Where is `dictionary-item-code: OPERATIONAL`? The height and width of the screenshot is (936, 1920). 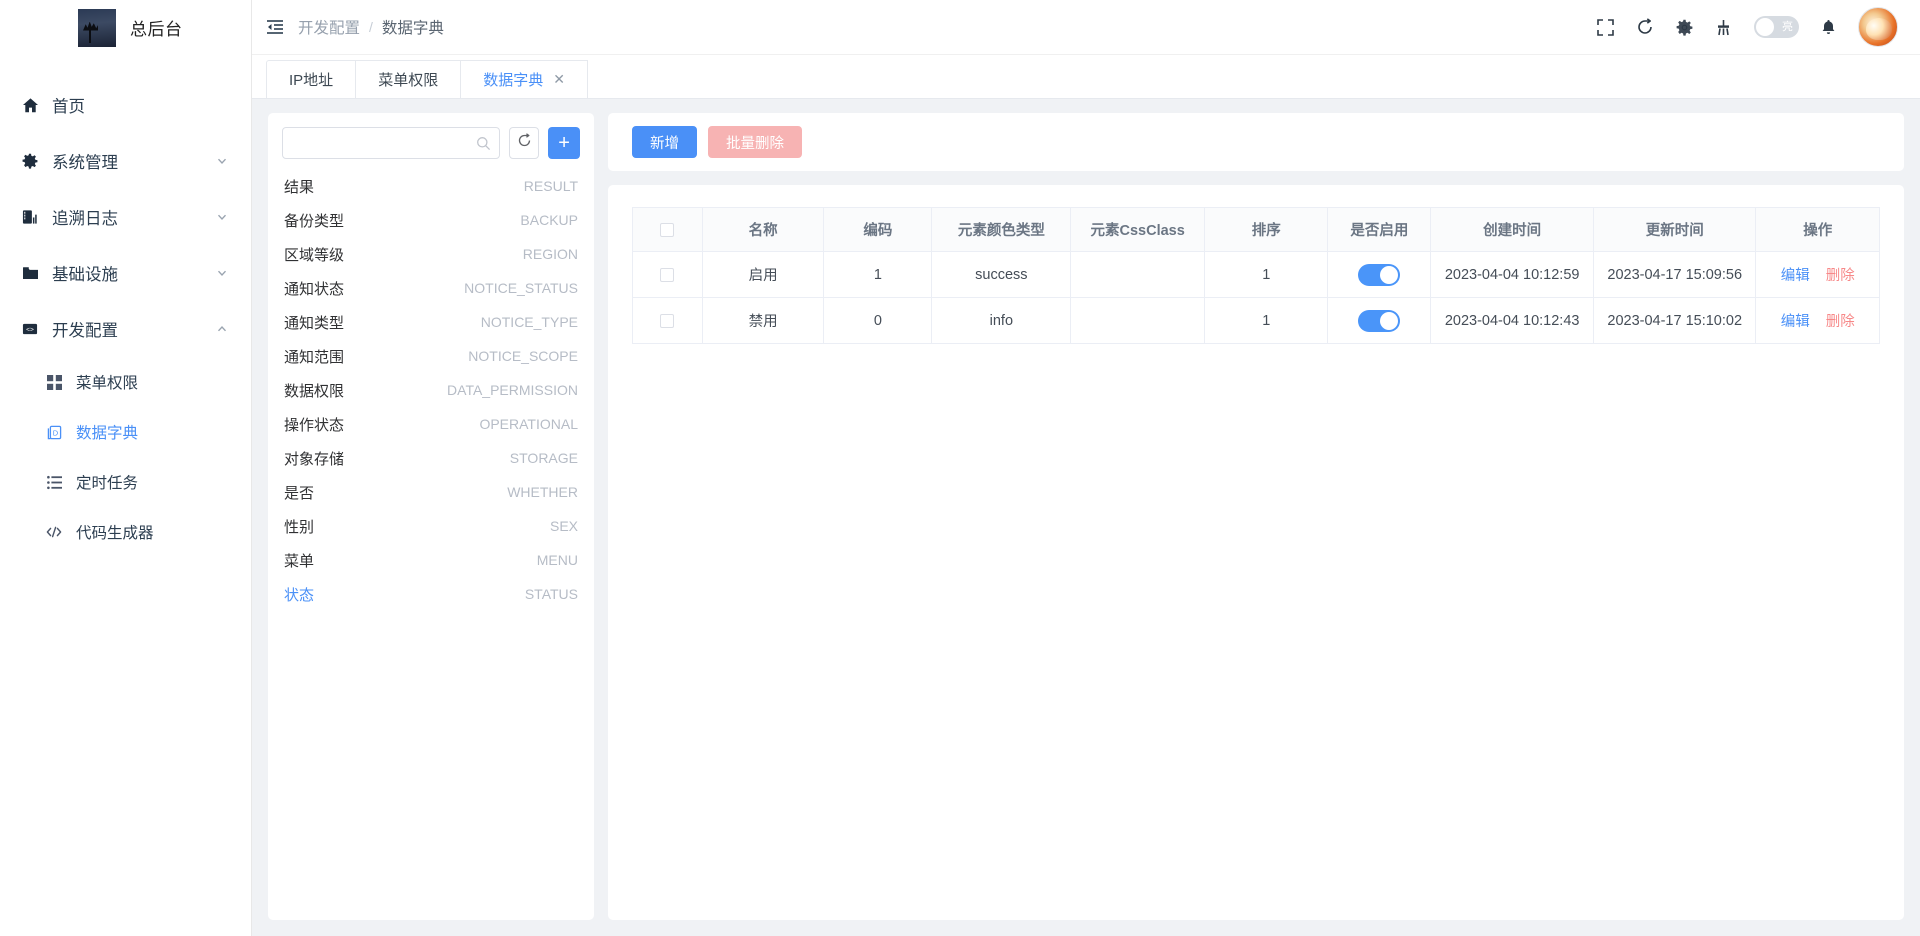
dictionary-item-code: OPERATIONAL is located at coordinates (528, 424).